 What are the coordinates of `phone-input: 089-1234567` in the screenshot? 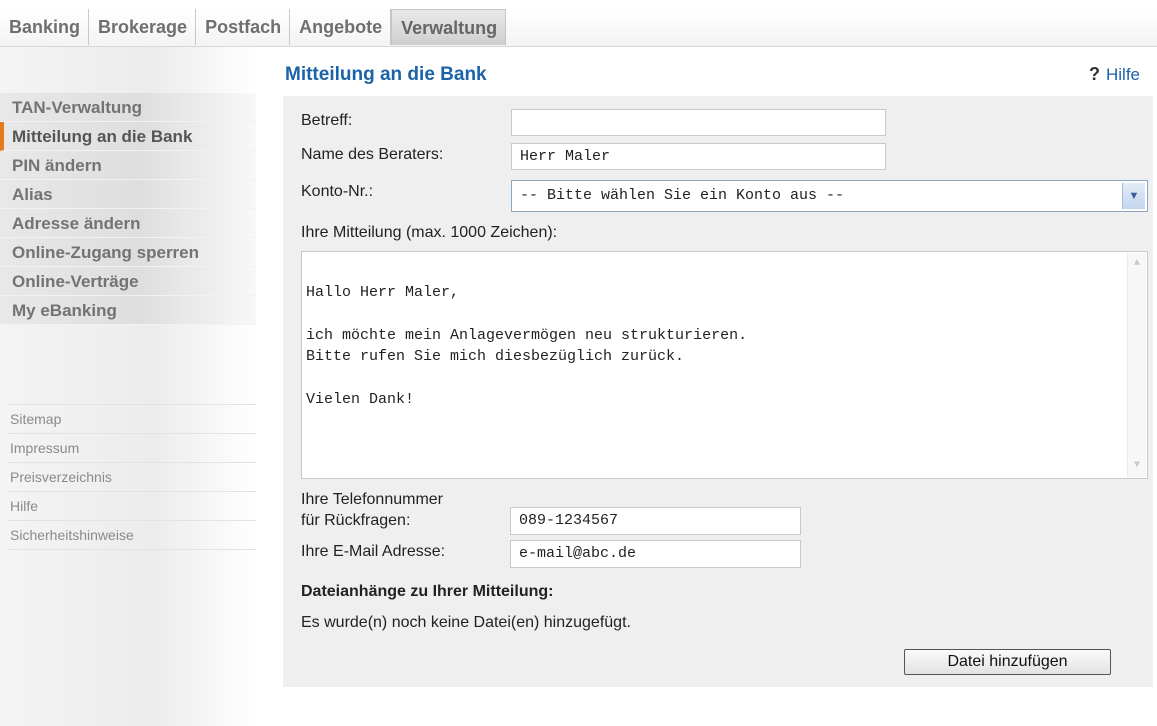 It's located at (655, 521).